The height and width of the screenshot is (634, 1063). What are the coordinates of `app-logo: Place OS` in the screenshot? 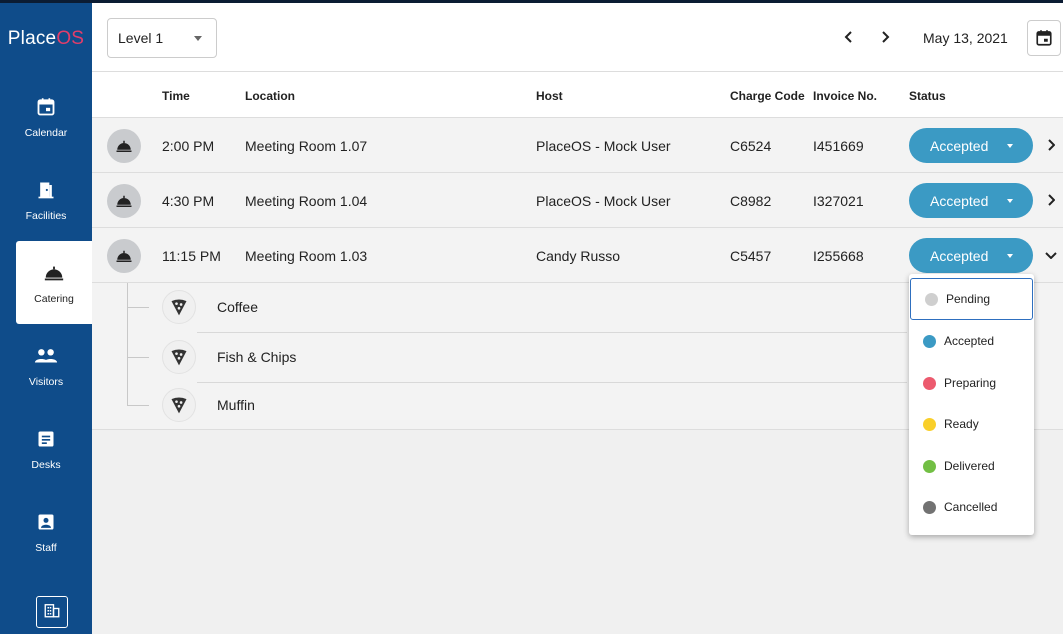 It's located at (46, 39).